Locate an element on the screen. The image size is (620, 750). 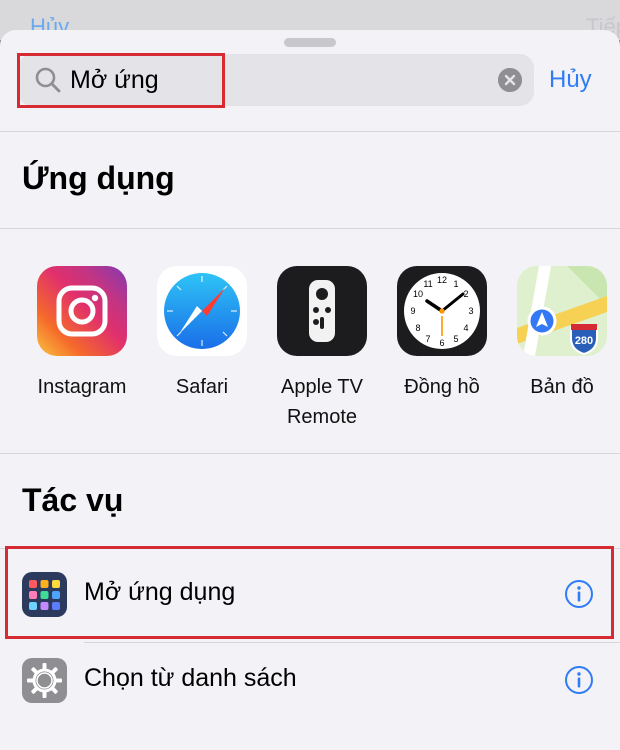
app-safari: Safari is located at coordinates (202, 334).